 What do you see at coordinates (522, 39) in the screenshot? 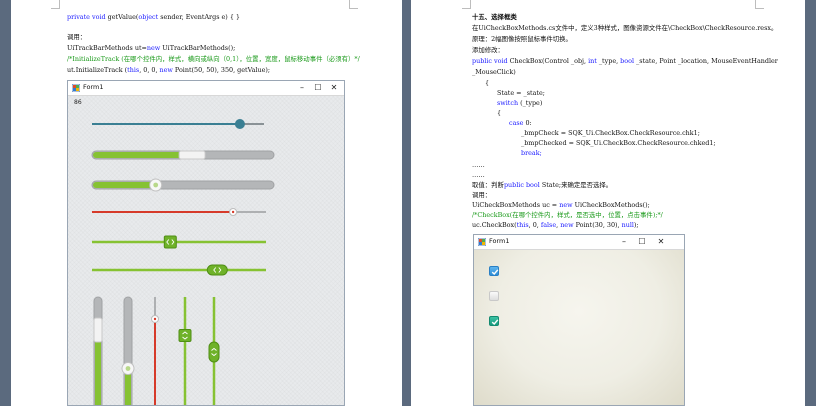
I see `text-line: 原理：2幅图像按照鼠标事件切换。` at bounding box center [522, 39].